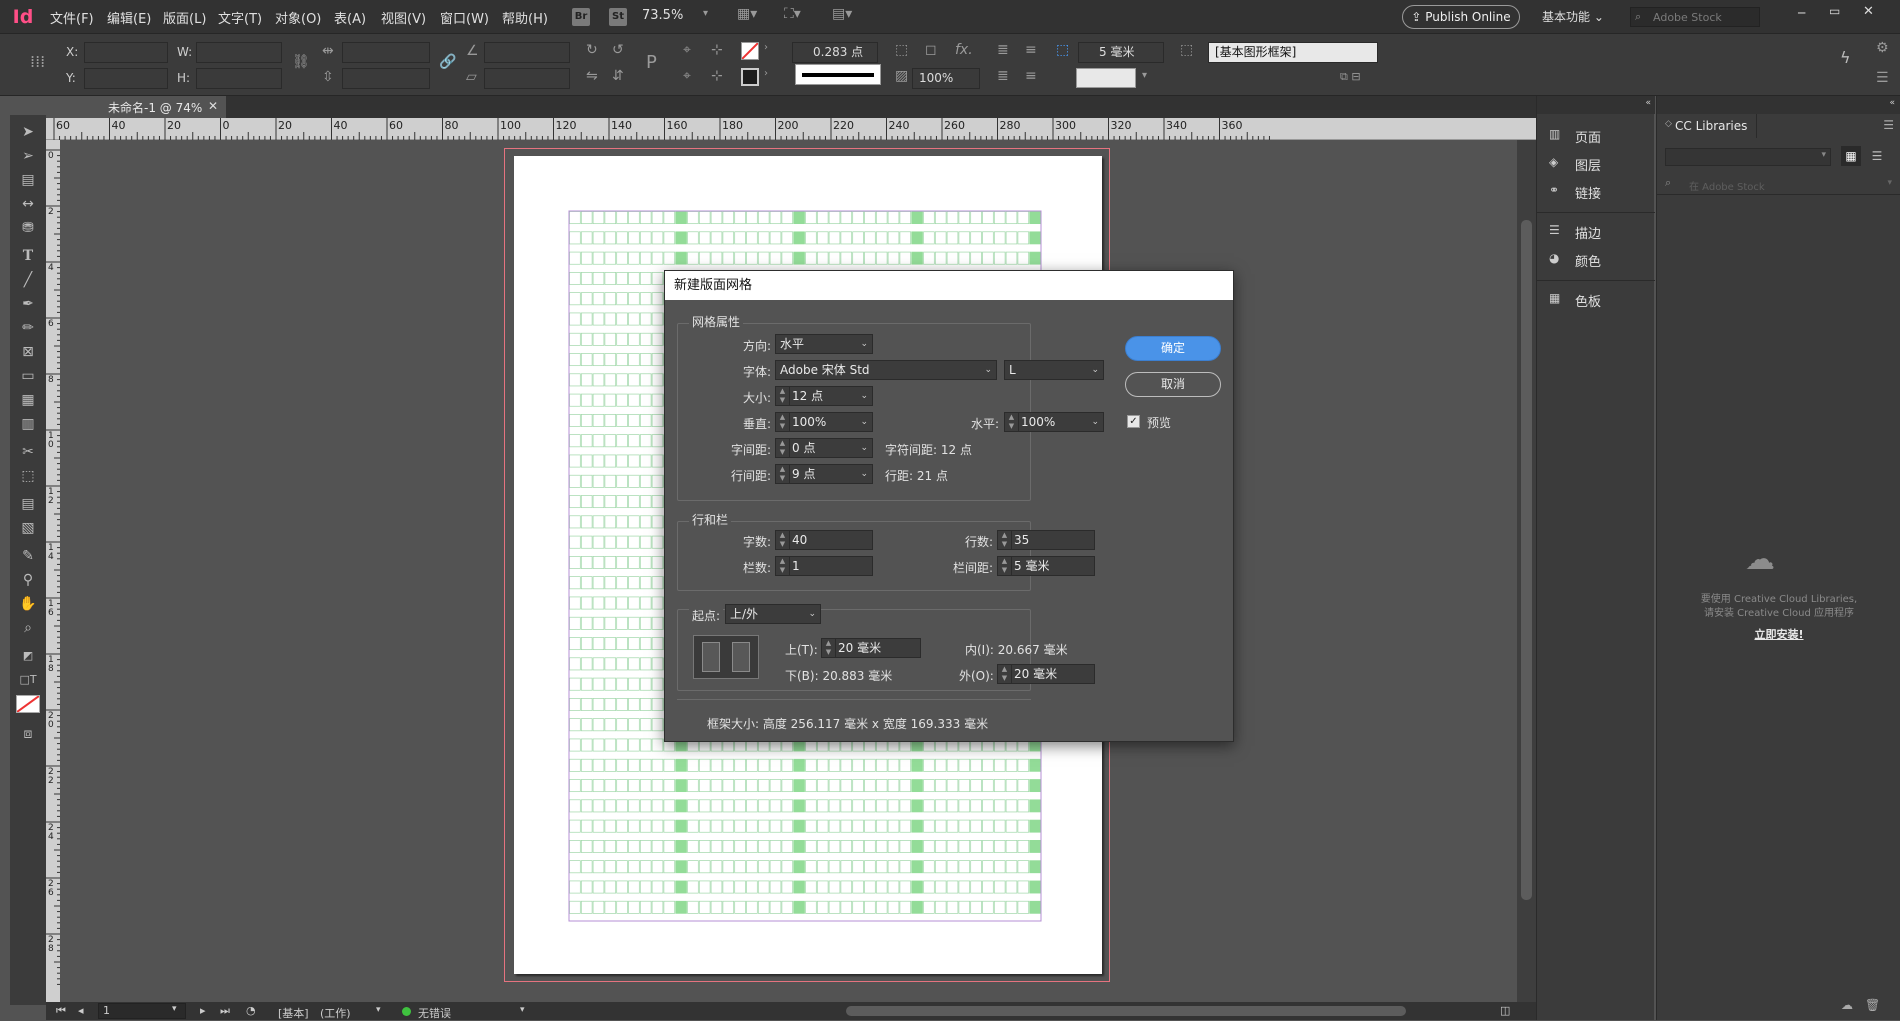  What do you see at coordinates (28, 628) in the screenshot?
I see `zoom-tool-icon: ⌕` at bounding box center [28, 628].